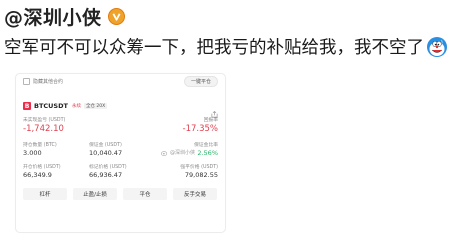 This screenshot has width=469, height=242. What do you see at coordinates (106, 175) in the screenshot?
I see `mark-price-value: 66,936.47` at bounding box center [106, 175].